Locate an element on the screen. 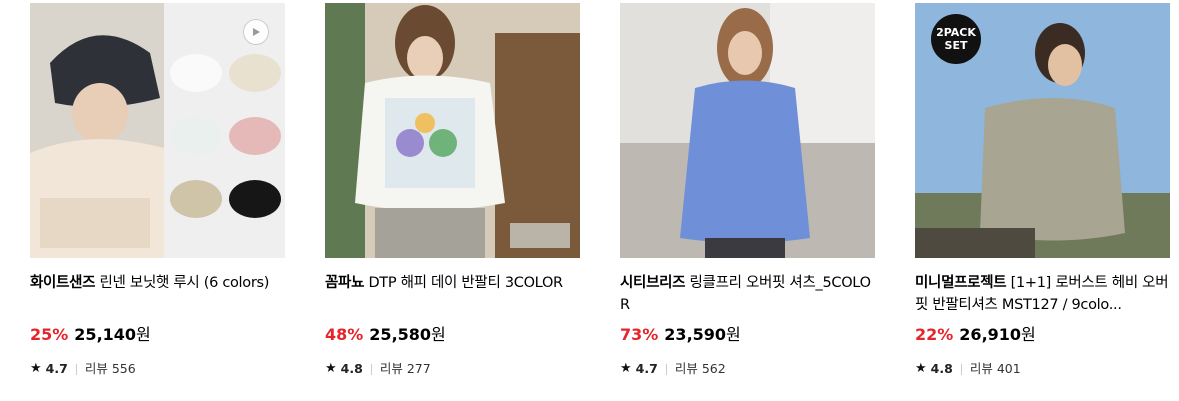 The image size is (1179, 401). review-count: 556 is located at coordinates (123, 368).